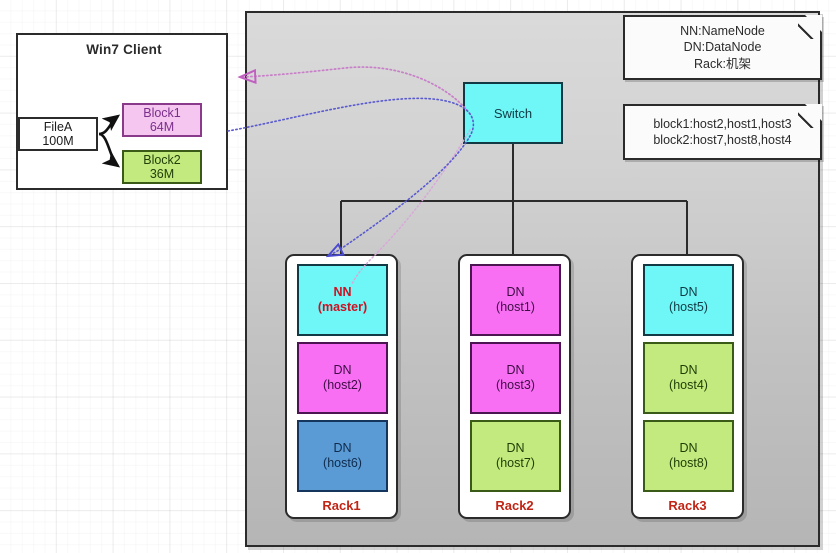  Describe the element at coordinates (162, 160) in the screenshot. I see `block2-name: Block2` at that location.